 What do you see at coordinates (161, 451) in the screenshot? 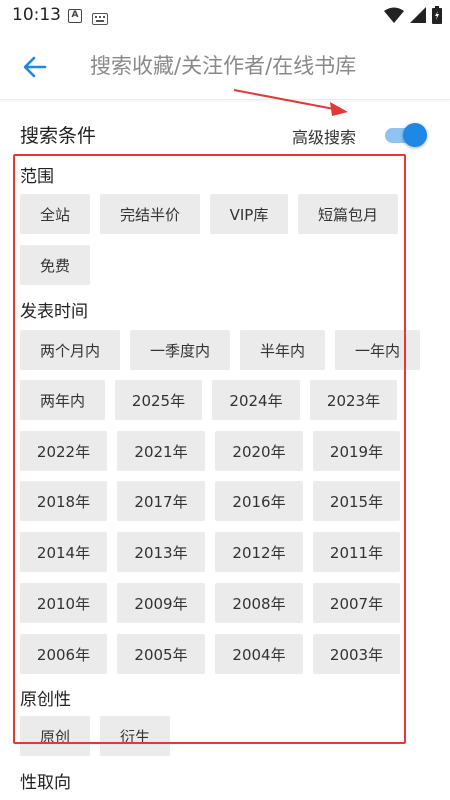
I see `chip-year-2021: 2021年` at bounding box center [161, 451].